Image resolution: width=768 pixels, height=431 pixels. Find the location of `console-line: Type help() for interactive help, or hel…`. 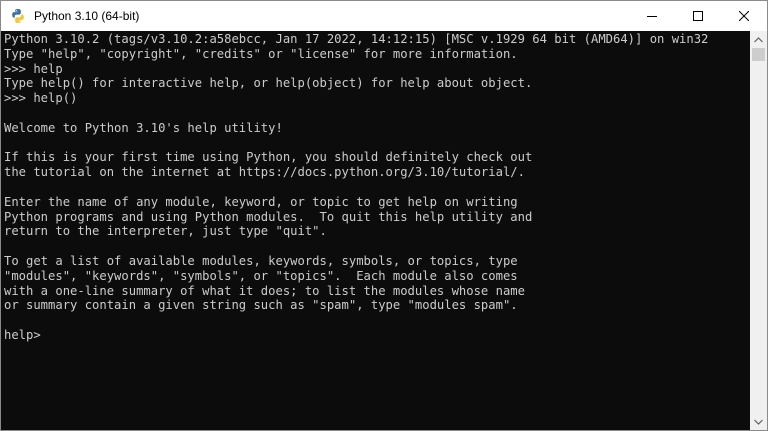

console-line: Type help() for interactive help, or hel… is located at coordinates (268, 83).